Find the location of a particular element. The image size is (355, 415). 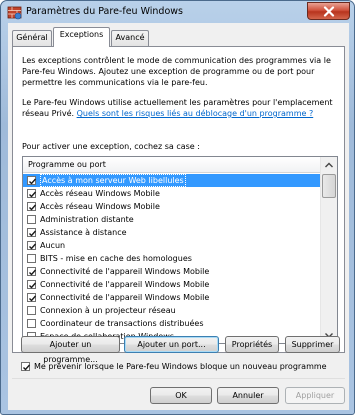

list-item: Administration distante is located at coordinates (172, 219).